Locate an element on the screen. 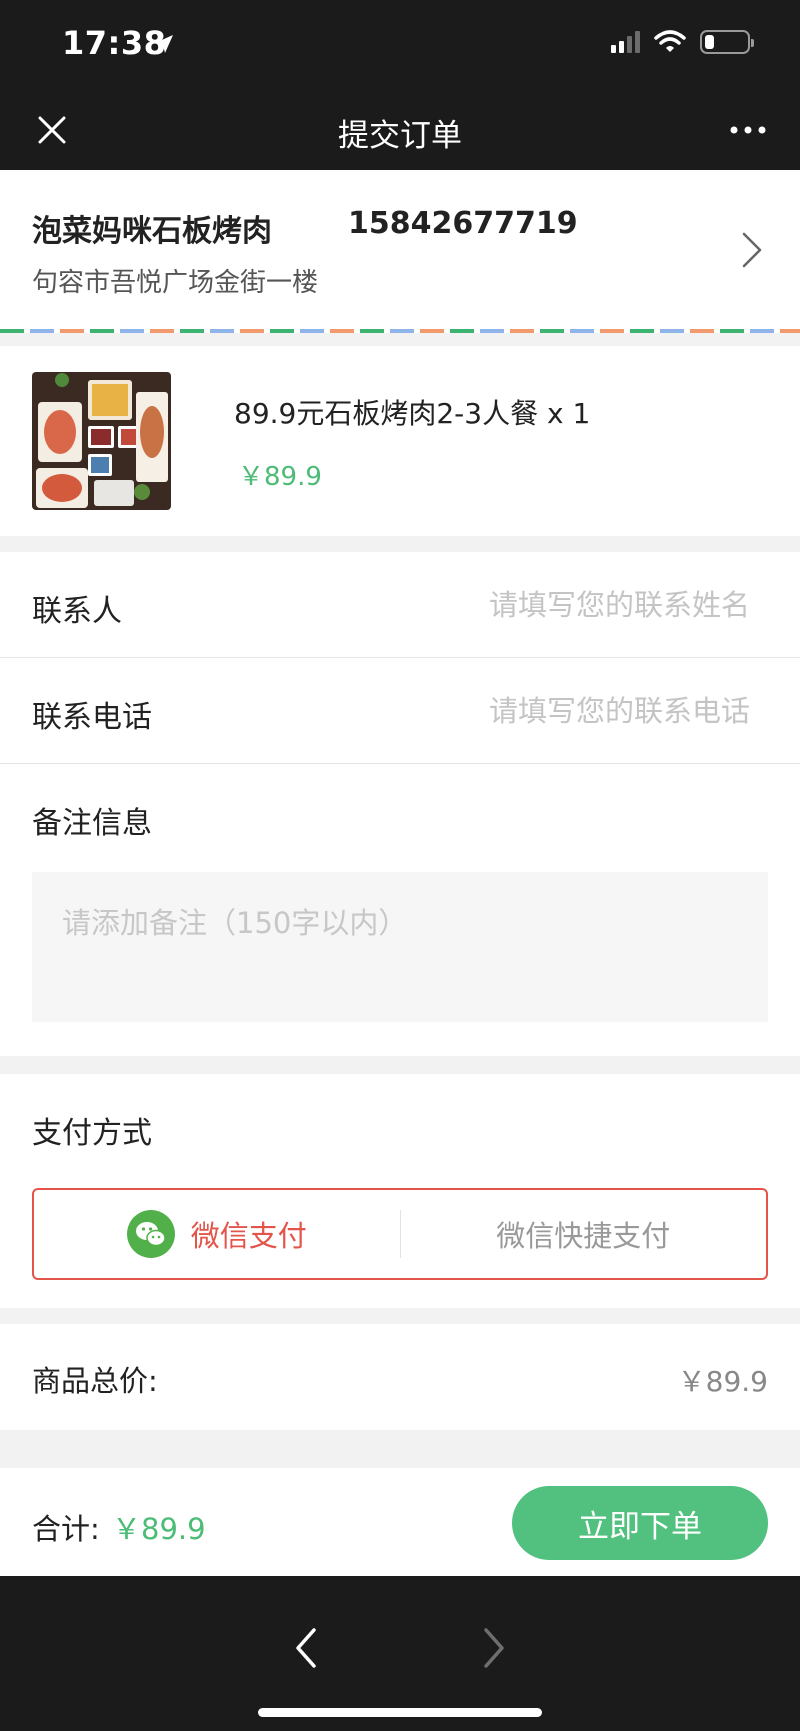 This screenshot has height=1731, width=800. page-title: 提交订单 is located at coordinates (400, 136).